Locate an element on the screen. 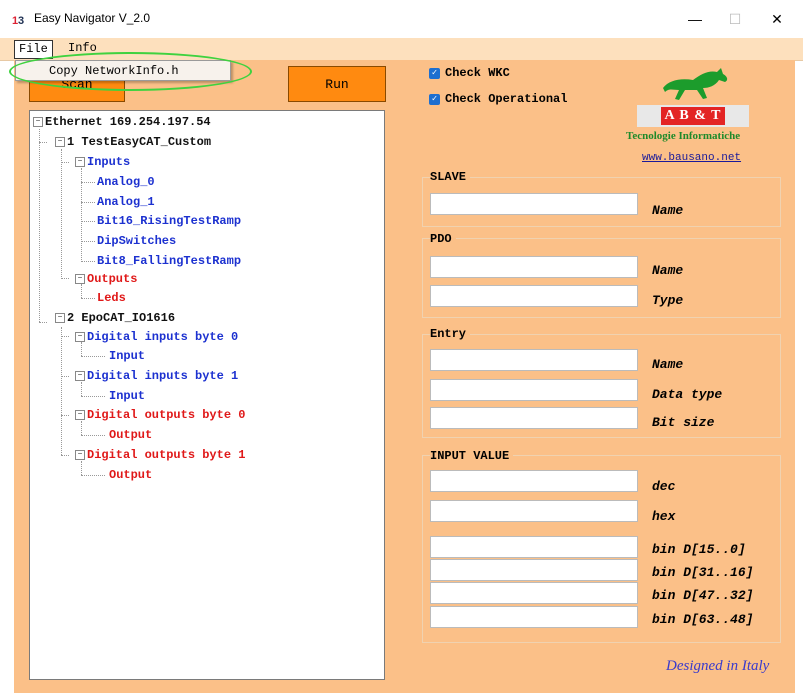 This screenshot has height=693, width=803. horse-icon is located at coordinates (695, 84).